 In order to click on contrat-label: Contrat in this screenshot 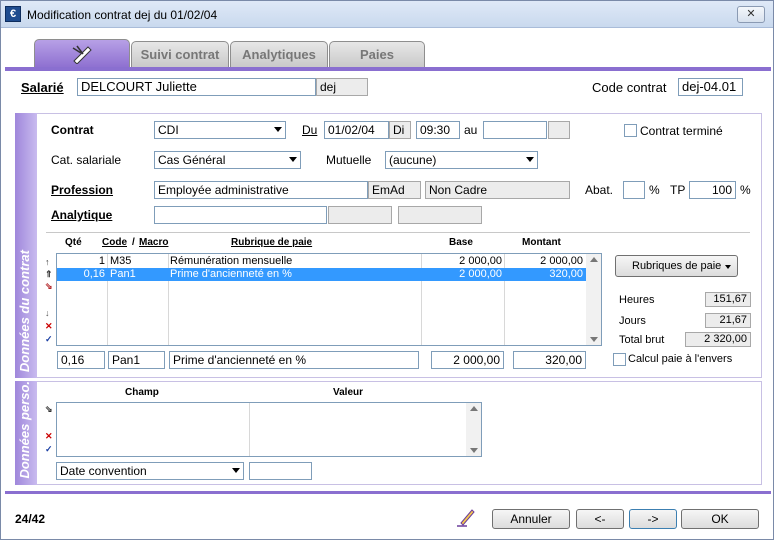, I will do `click(72, 130)`.